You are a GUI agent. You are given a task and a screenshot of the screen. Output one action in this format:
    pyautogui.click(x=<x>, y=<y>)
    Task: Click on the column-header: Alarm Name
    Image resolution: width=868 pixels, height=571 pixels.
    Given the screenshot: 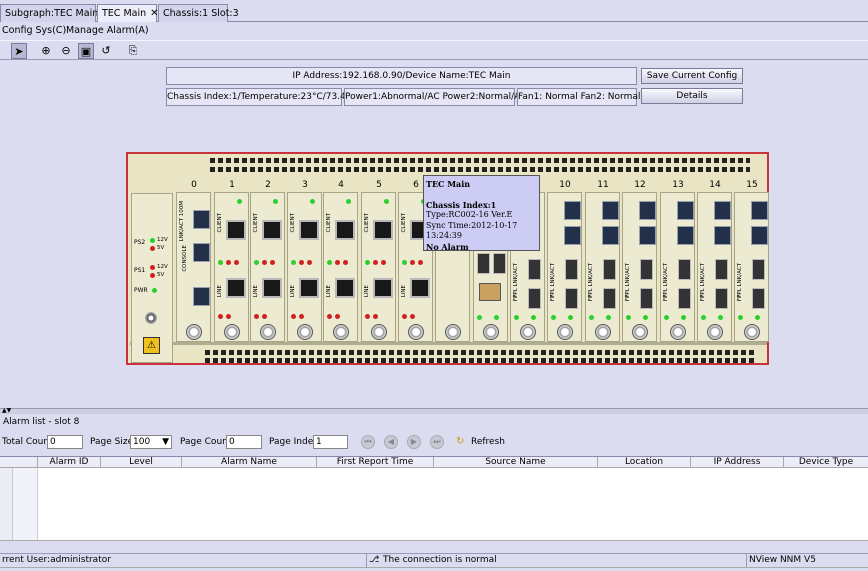 What is the action you would take?
    pyautogui.click(x=249, y=462)
    